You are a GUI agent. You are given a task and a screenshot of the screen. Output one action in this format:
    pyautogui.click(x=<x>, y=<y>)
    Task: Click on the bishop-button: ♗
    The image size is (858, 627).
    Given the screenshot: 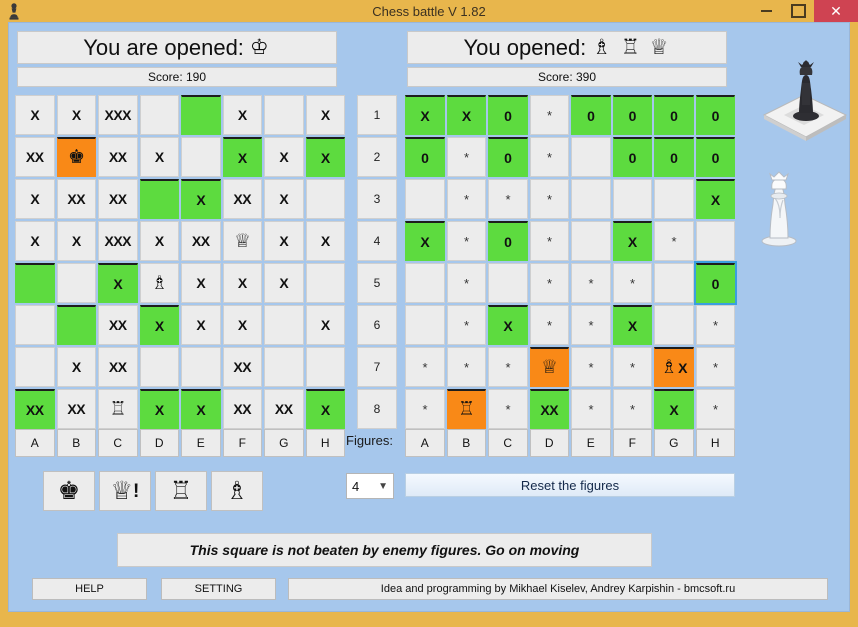 What is the action you would take?
    pyautogui.click(x=237, y=491)
    